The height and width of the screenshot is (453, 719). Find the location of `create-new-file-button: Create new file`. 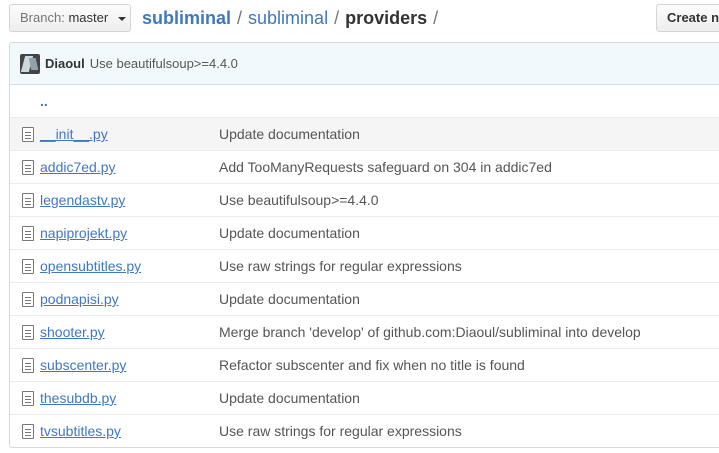

create-new-file-button: Create new file is located at coordinates (687, 18).